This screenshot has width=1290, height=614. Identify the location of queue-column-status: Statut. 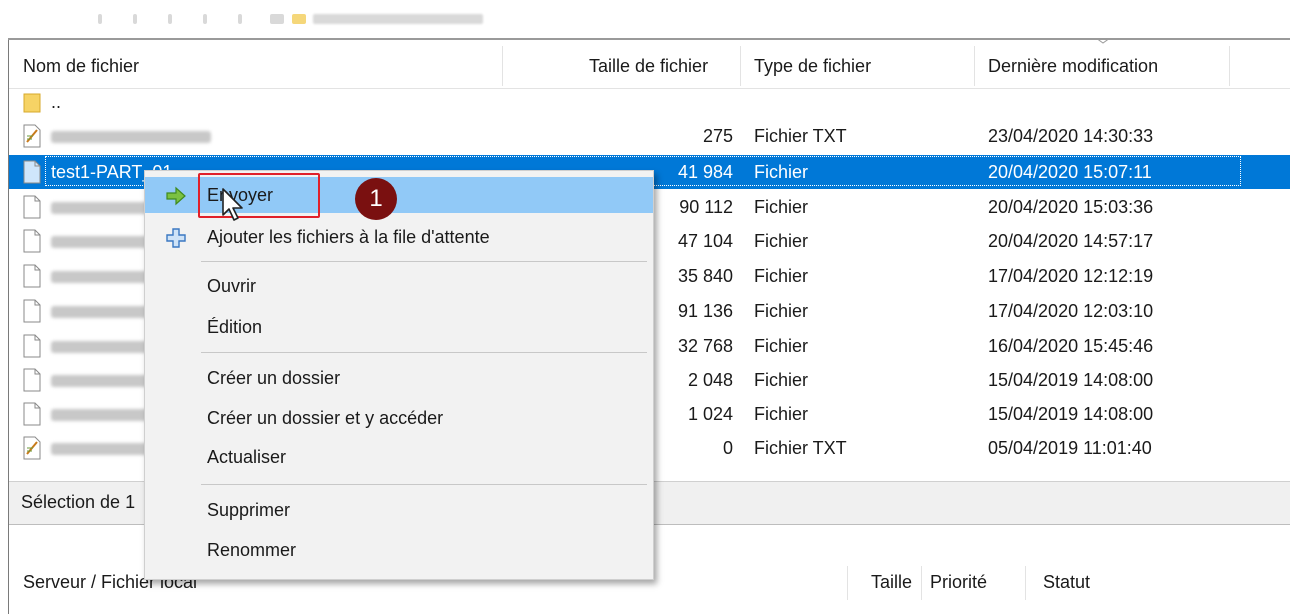
(1066, 582).